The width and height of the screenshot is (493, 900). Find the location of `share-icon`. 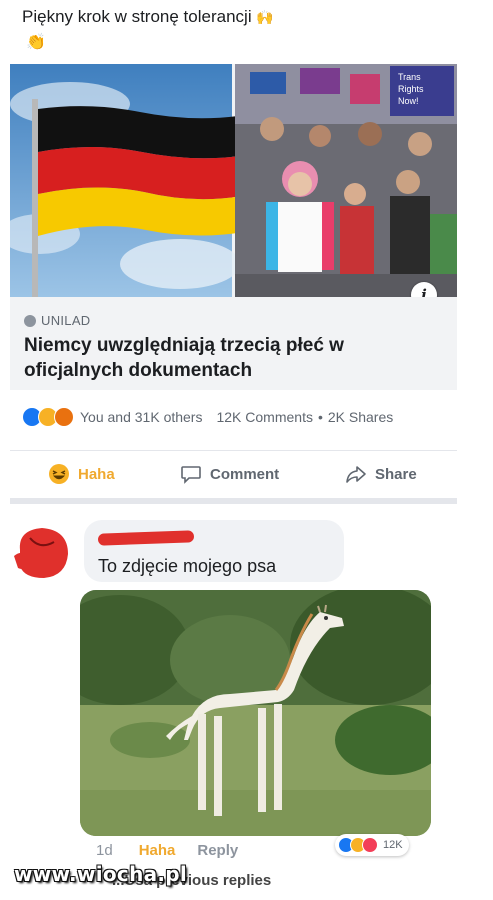

share-icon is located at coordinates (356, 474).